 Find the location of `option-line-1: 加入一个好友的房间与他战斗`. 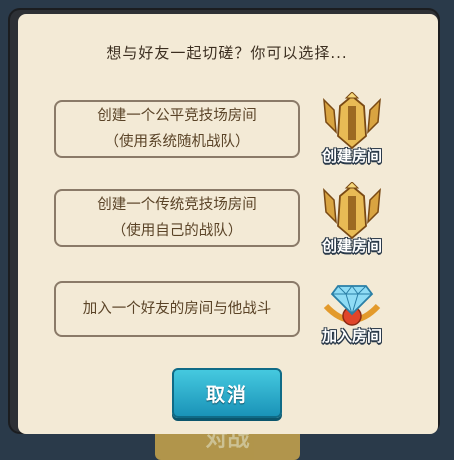

option-line-1: 加入一个好友的房间与他战斗 is located at coordinates (177, 309).